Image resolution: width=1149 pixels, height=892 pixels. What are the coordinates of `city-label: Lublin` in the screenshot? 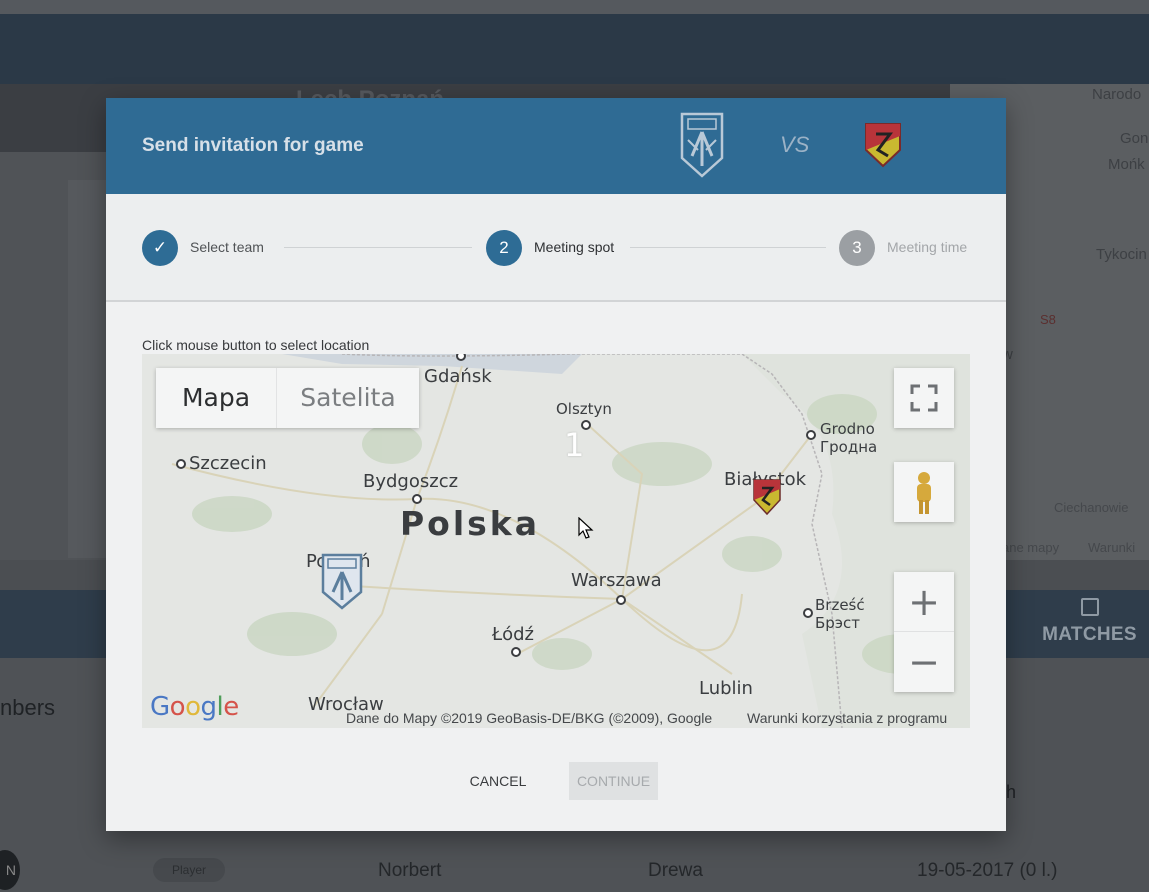 It's located at (726, 688).